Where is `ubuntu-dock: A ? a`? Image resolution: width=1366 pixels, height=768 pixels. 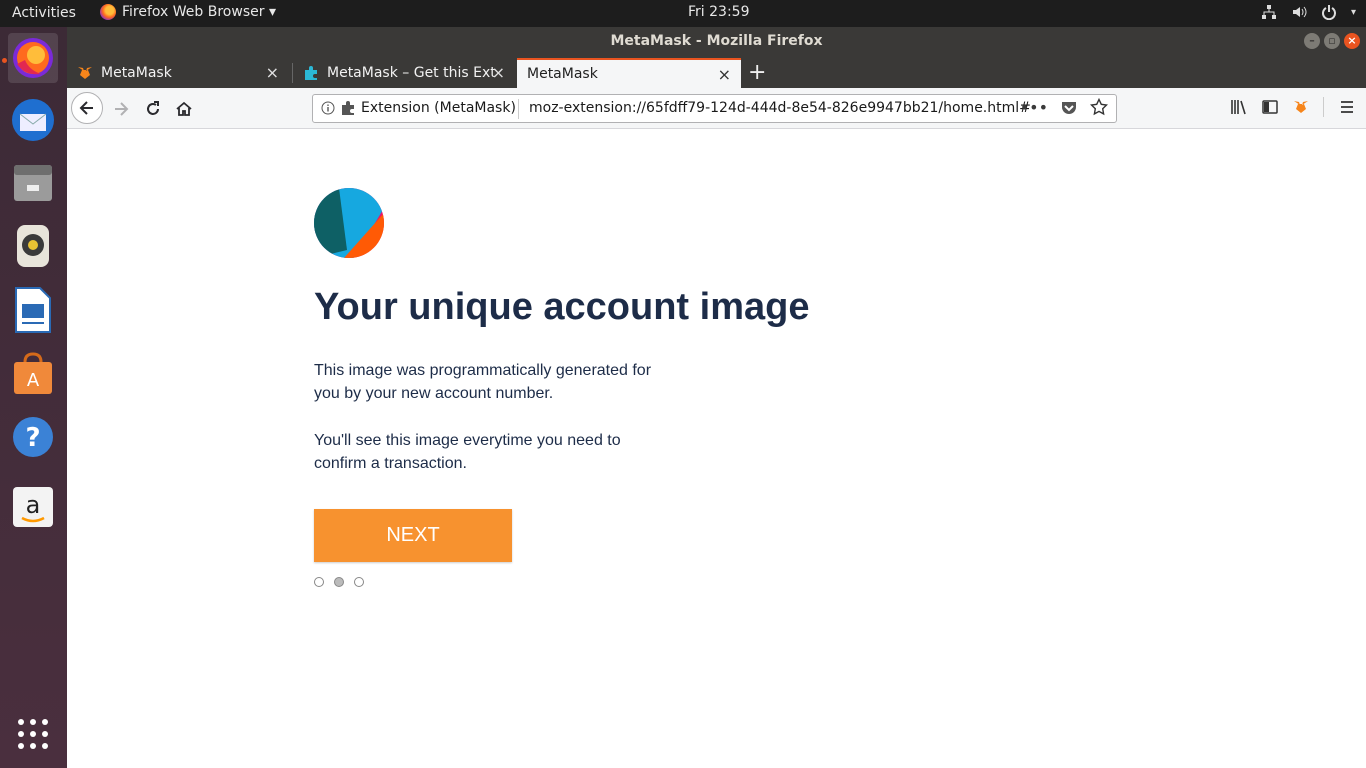 ubuntu-dock: A ? a is located at coordinates (33, 397).